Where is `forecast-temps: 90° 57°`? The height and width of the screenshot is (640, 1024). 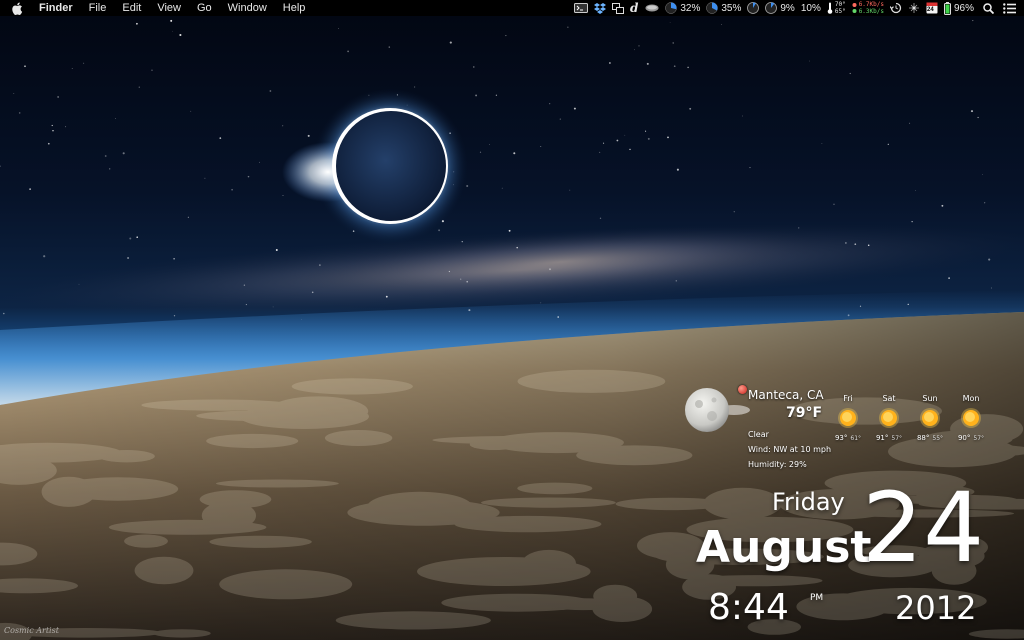 forecast-temps: 90° 57° is located at coordinates (971, 438).